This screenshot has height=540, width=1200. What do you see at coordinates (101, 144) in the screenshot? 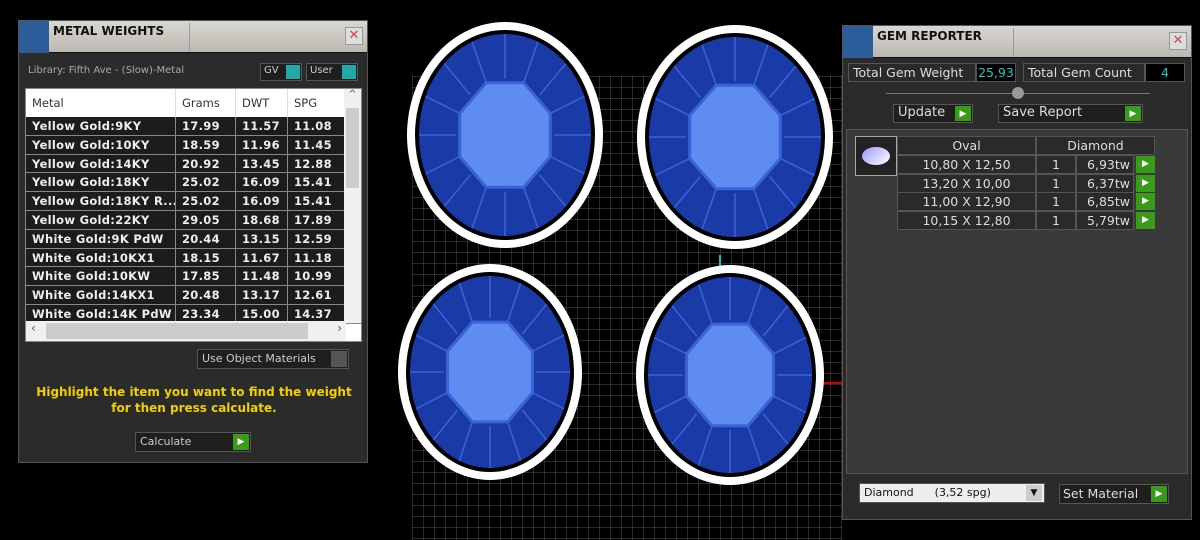
I see `table-cell: Yellow Gold:10KY` at bounding box center [101, 144].